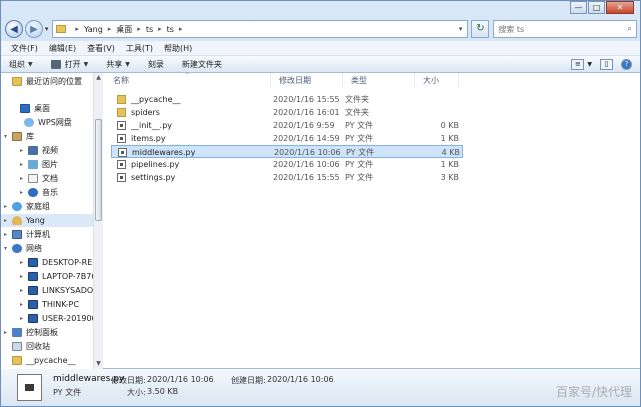  I want to click on back-button: ◀, so click(14, 29).